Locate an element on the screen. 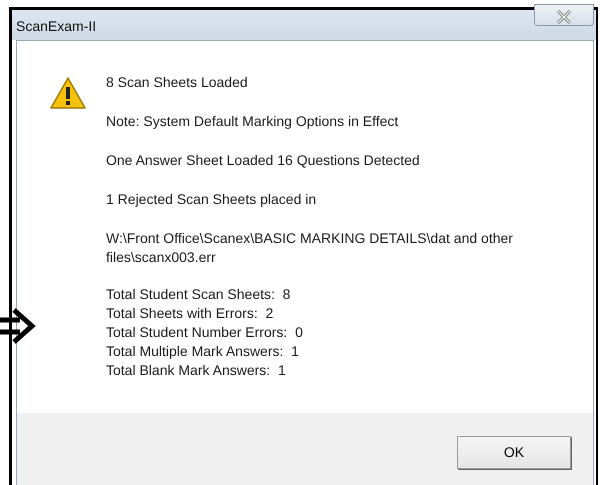  message-text: Note: System Default Marking Options in Effect is located at coordinates (253, 121).